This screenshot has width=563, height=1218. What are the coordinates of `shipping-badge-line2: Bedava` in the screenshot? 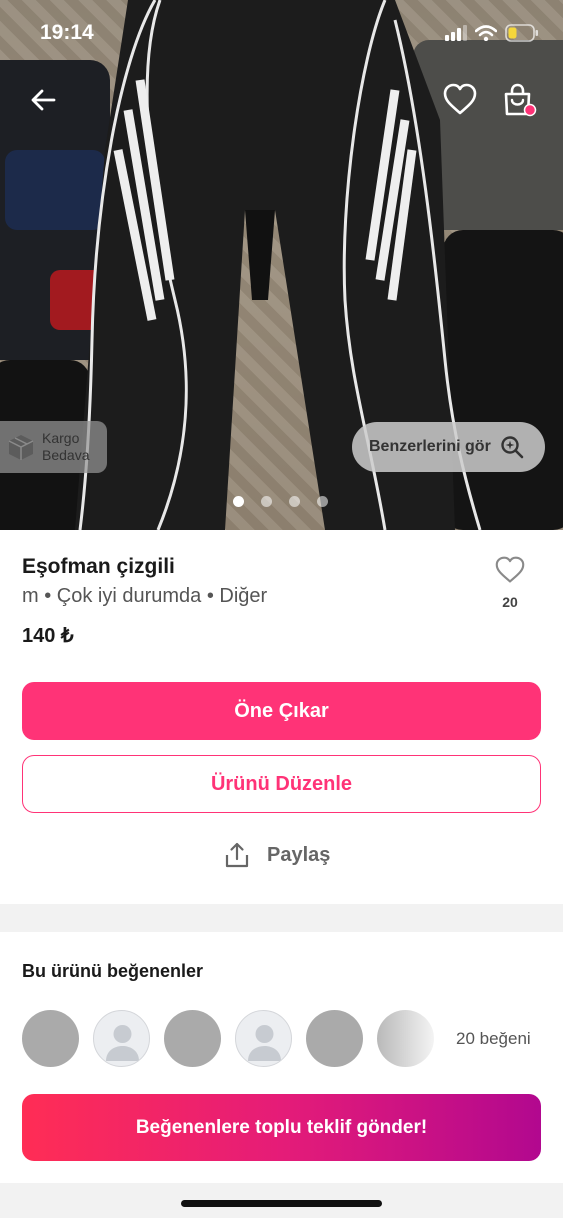 It's located at (66, 455).